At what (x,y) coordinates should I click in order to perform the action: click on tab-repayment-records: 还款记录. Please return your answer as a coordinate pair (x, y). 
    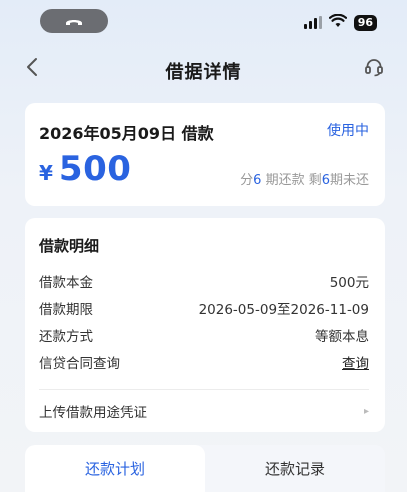
    Looking at the image, I should click on (295, 468).